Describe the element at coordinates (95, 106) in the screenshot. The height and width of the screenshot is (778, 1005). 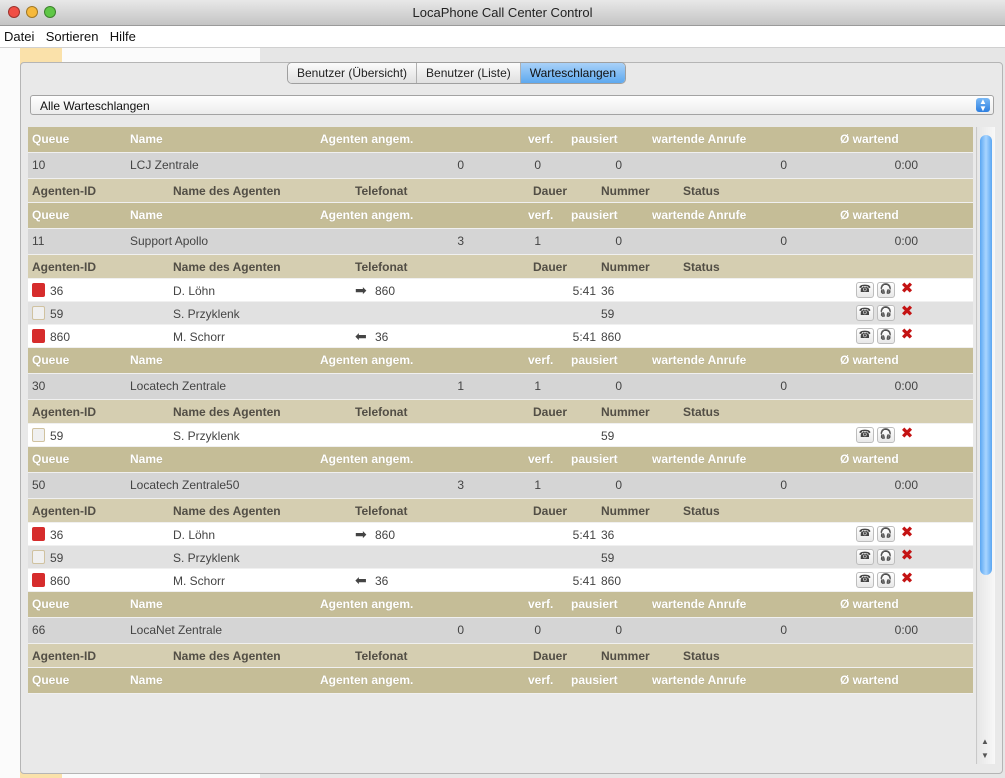
I see `queue-filter-value: Alle Warteschlangen` at that location.